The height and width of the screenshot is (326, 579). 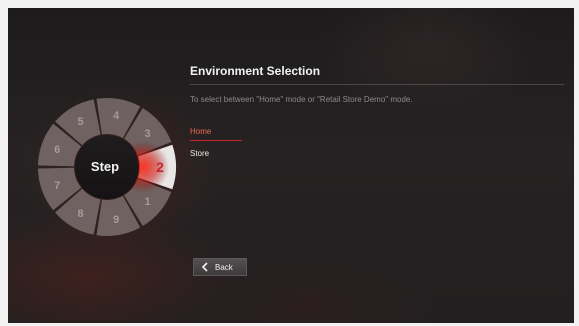 I want to click on step-number: 3, so click(x=148, y=134).